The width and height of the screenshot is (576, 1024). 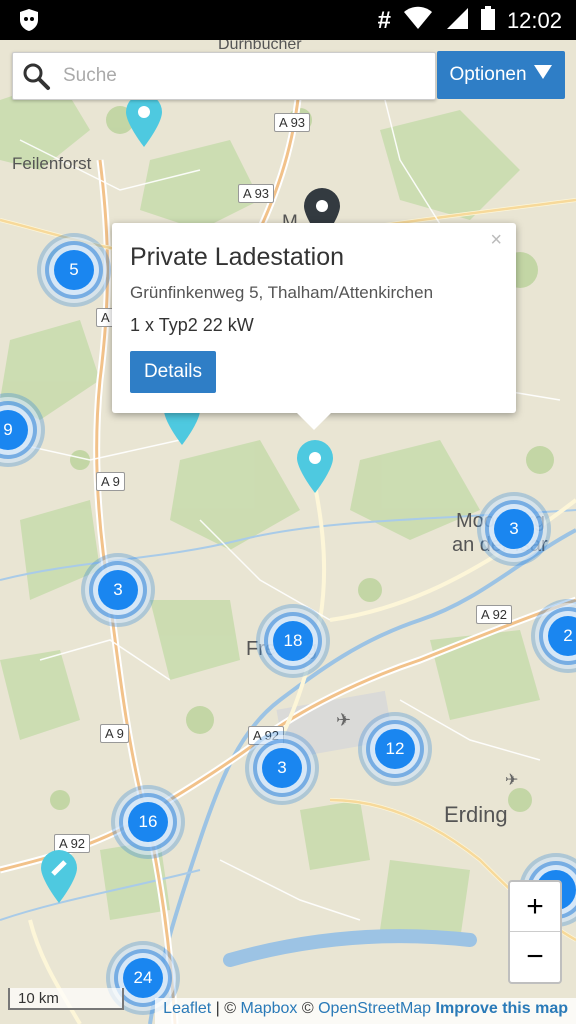 What do you see at coordinates (535, 907) in the screenshot?
I see `zoom-in-button: +` at bounding box center [535, 907].